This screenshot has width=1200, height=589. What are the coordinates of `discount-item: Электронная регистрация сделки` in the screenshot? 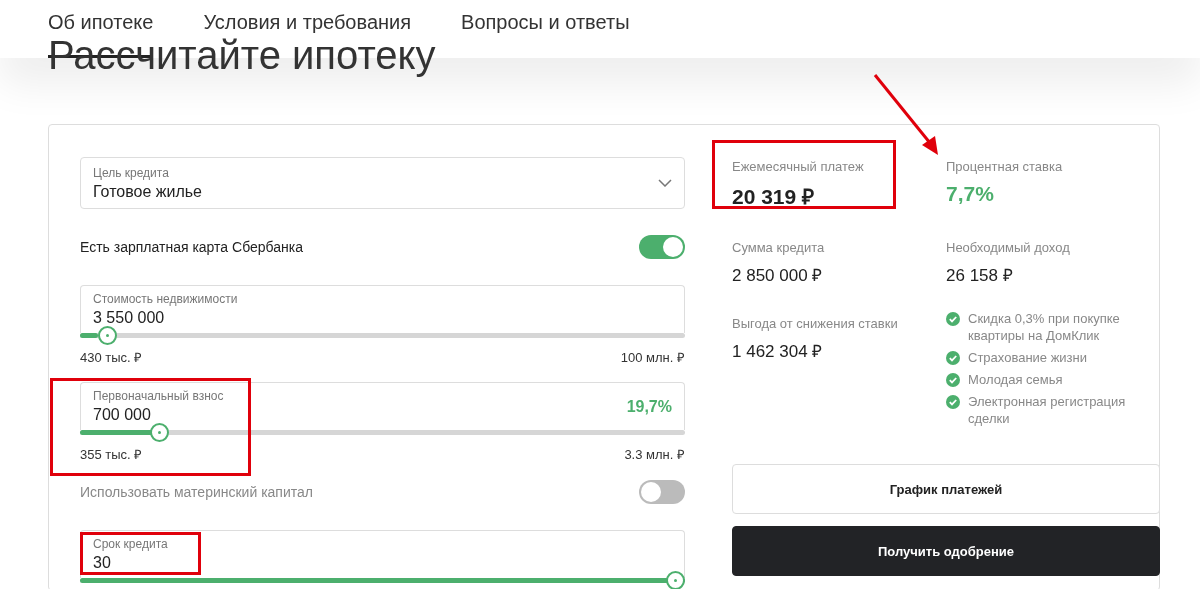 It's located at (1047, 409).